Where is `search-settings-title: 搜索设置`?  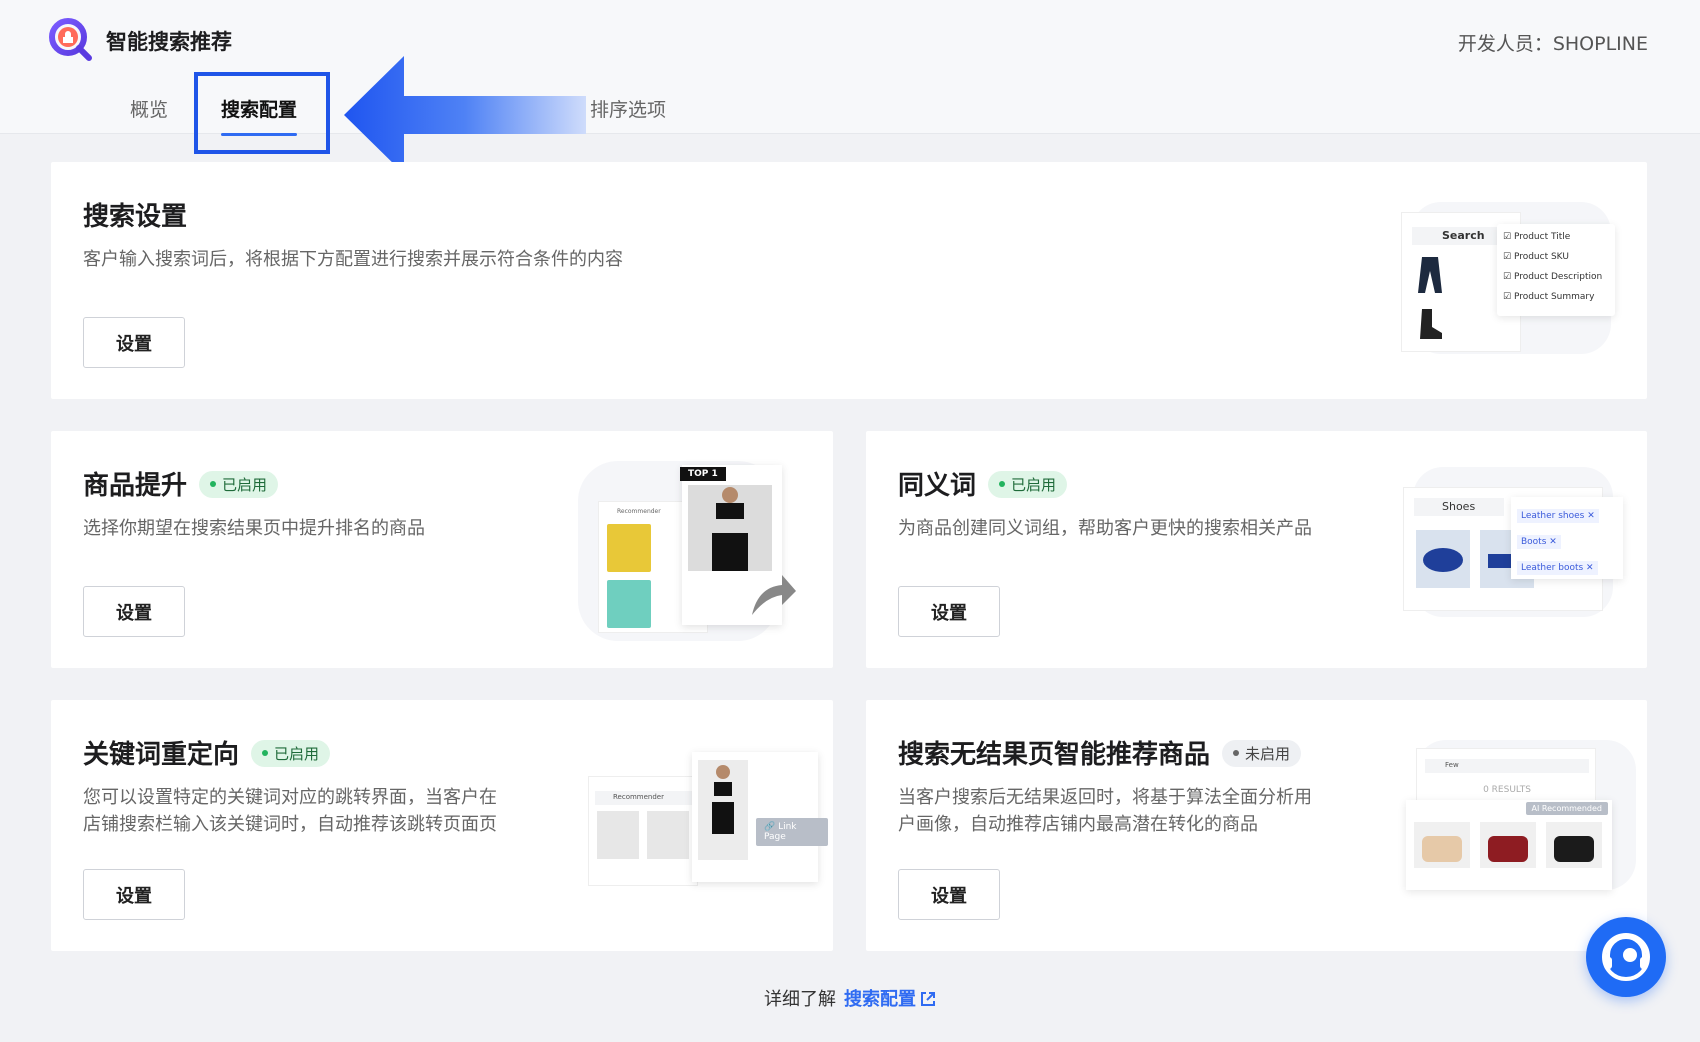
search-settings-title: 搜索设置 is located at coordinates (135, 217).